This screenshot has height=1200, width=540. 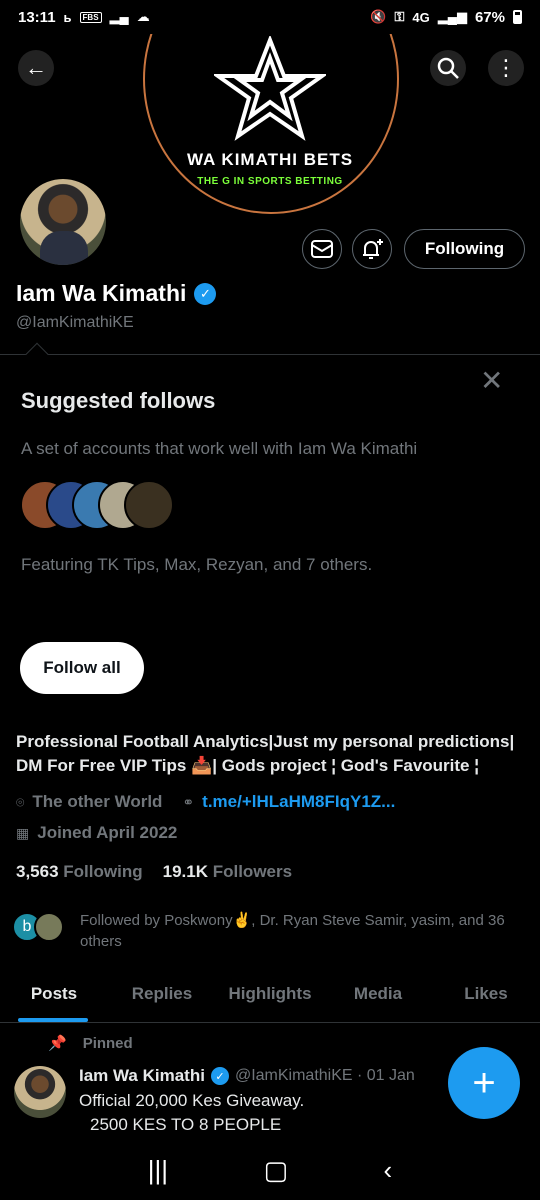 I want to click on arrow-left-icon: ←, so click(x=36, y=67).